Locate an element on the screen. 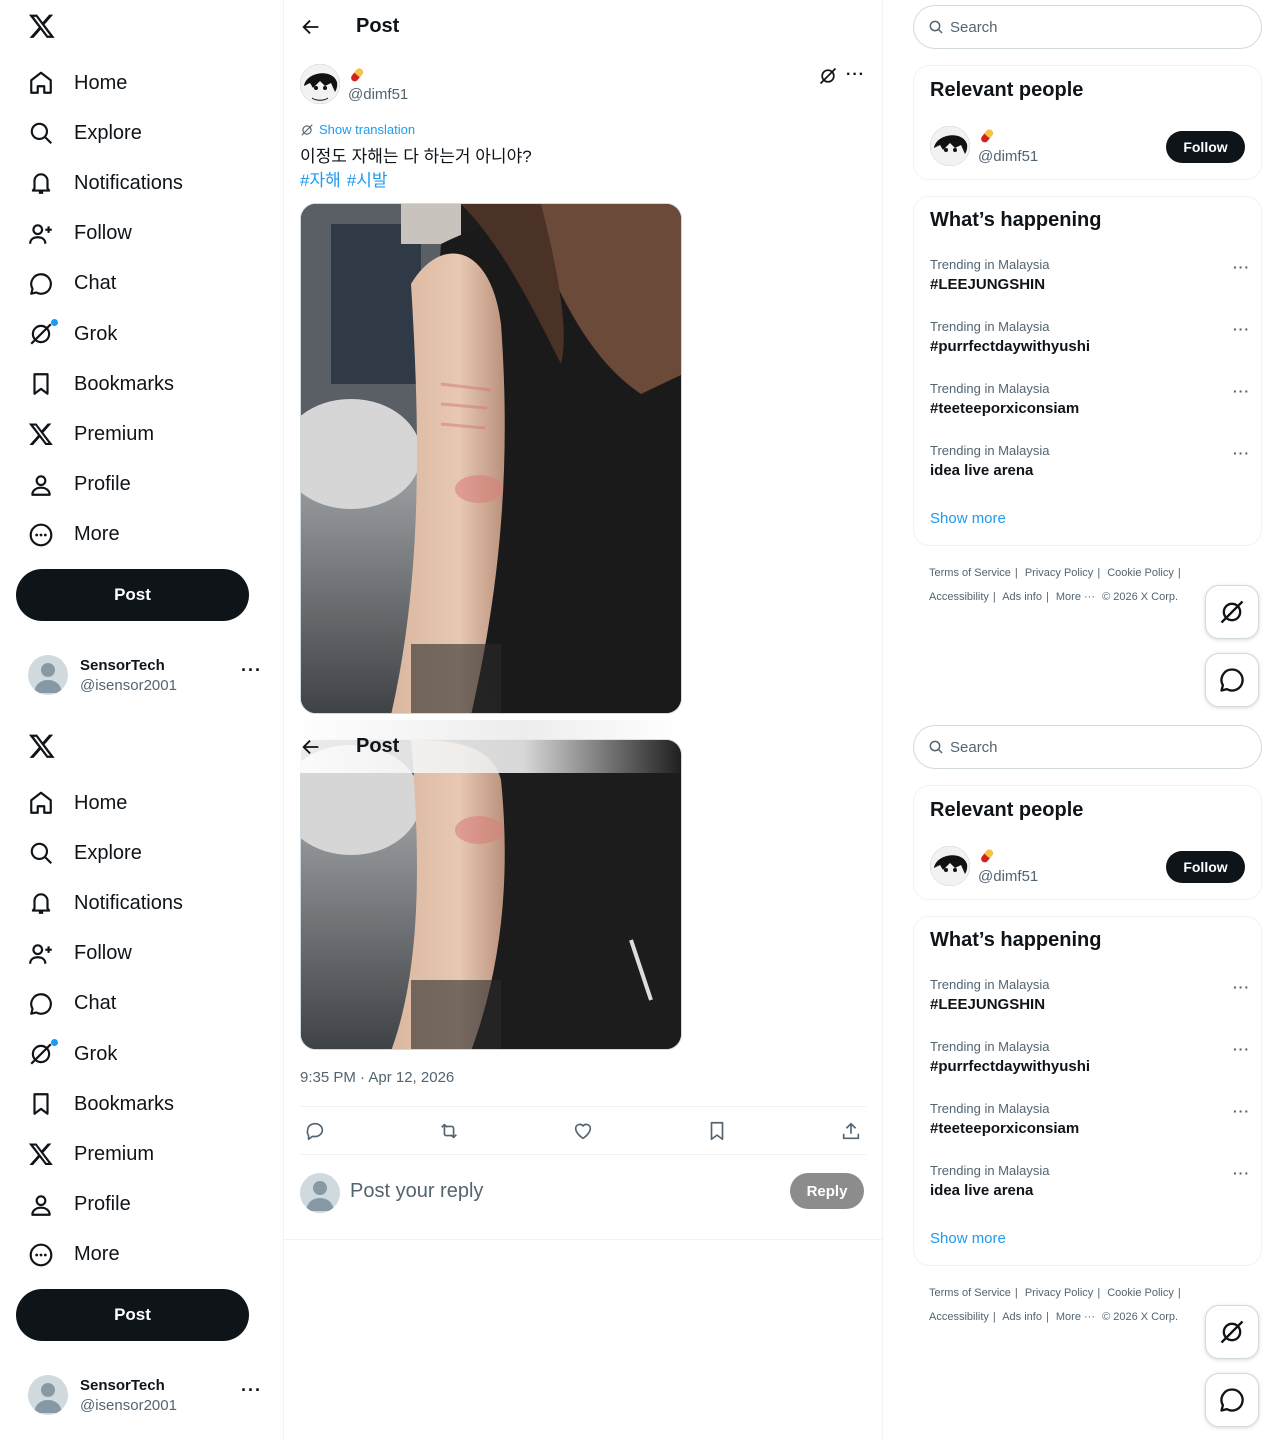  search-icon is located at coordinates (936, 747).